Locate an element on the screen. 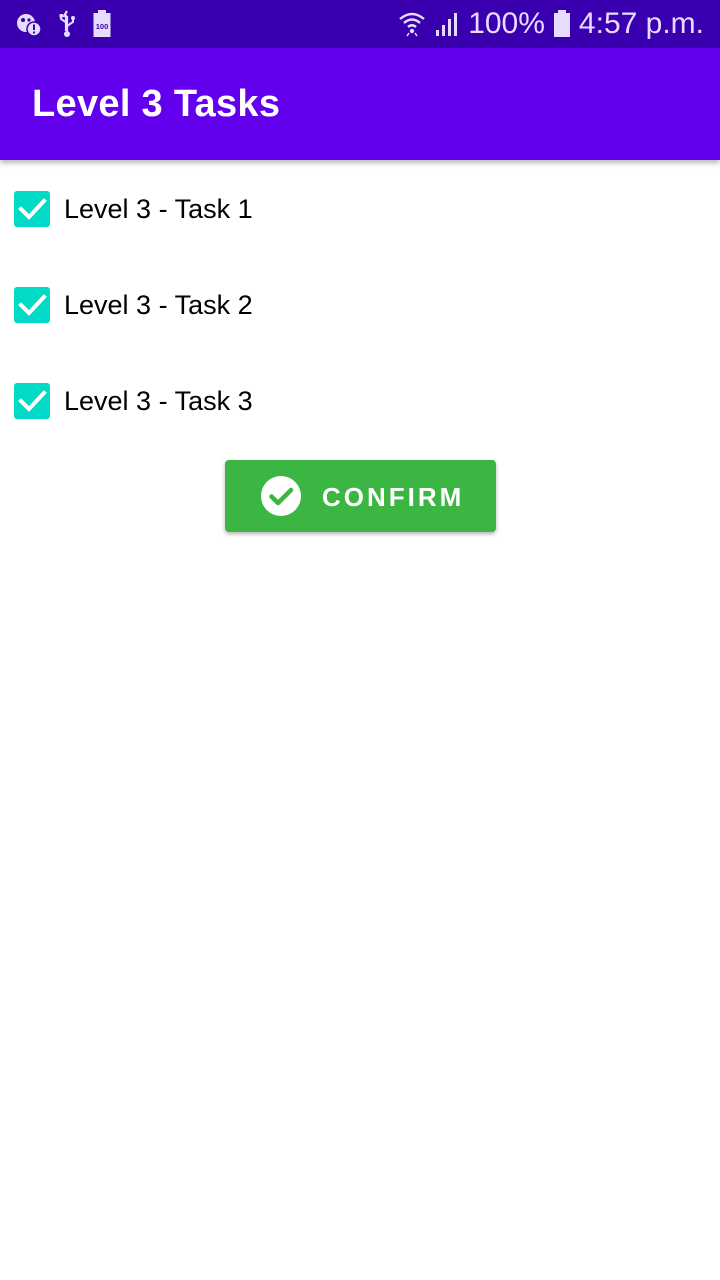 This screenshot has width=720, height=1280. task-checkbox-item-1: Level 3 - Task 1 is located at coordinates (200, 209).